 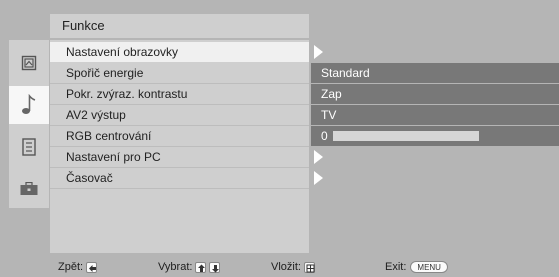 I want to click on sidebar-item-channel-setup, so click(x=29, y=147).